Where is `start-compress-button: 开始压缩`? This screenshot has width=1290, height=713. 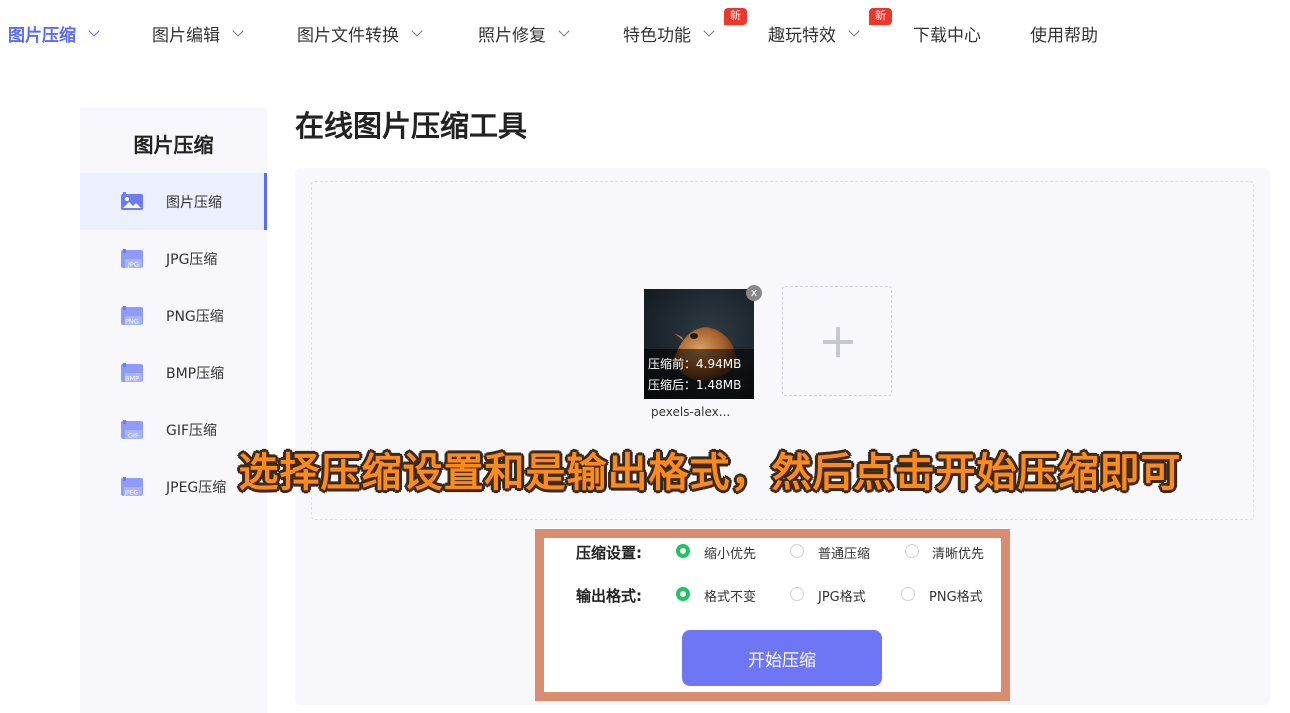 start-compress-button: 开始压缩 is located at coordinates (782, 658).